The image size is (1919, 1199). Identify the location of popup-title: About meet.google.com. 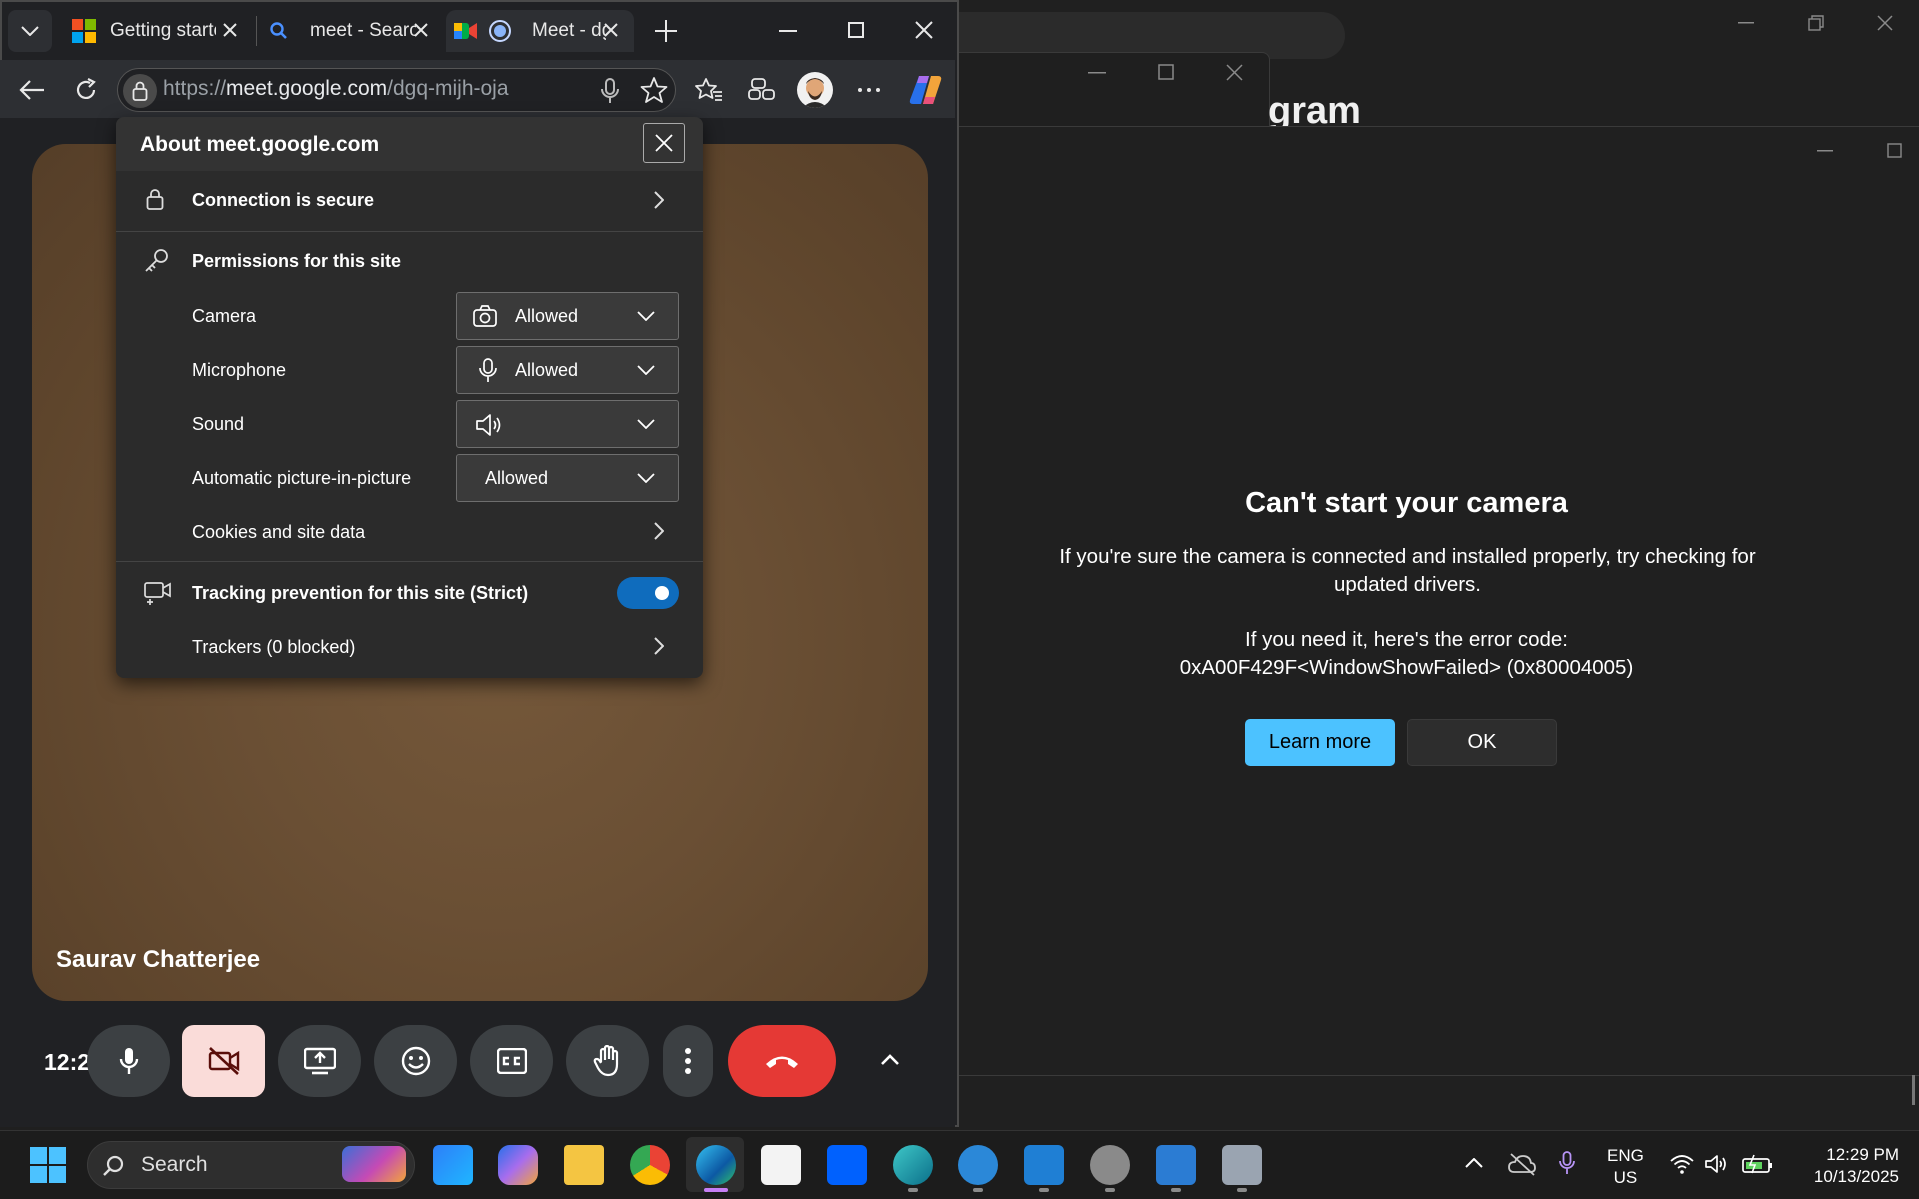
(260, 144).